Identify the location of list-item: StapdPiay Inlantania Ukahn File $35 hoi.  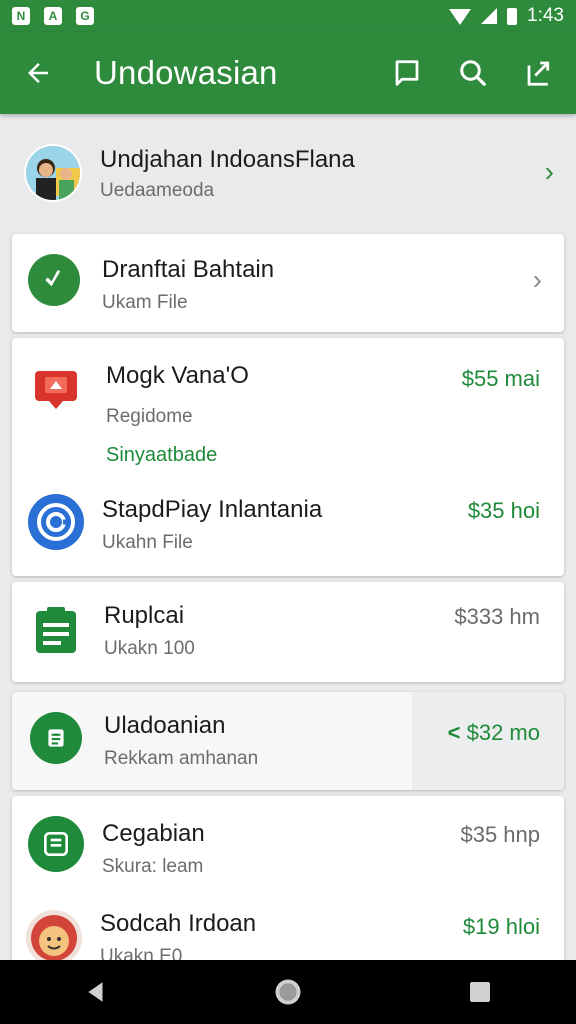
(288, 524).